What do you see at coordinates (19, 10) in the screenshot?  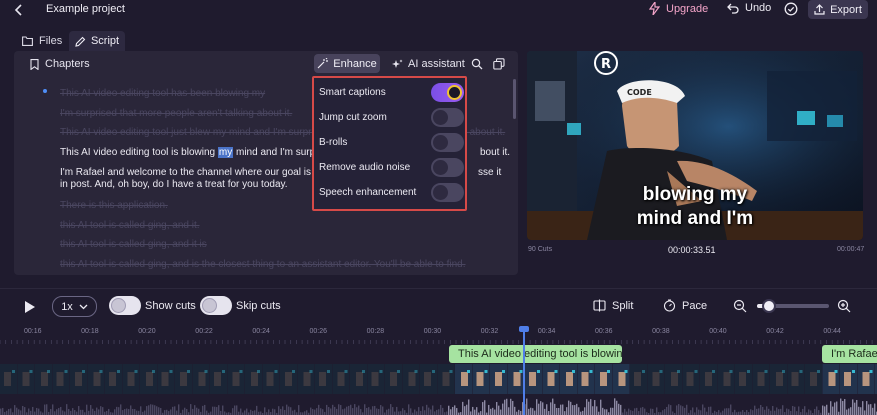 I see `back-arrow-icon` at bounding box center [19, 10].